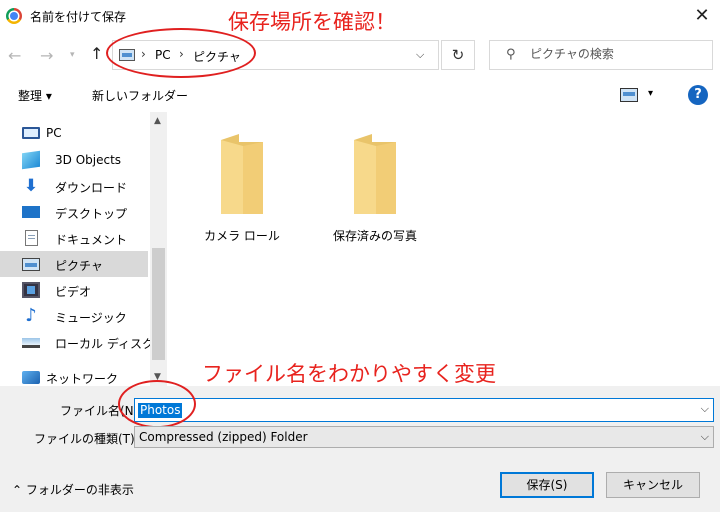  What do you see at coordinates (72, 55) in the screenshot?
I see `recent-locations-button: ▾` at bounding box center [72, 55].